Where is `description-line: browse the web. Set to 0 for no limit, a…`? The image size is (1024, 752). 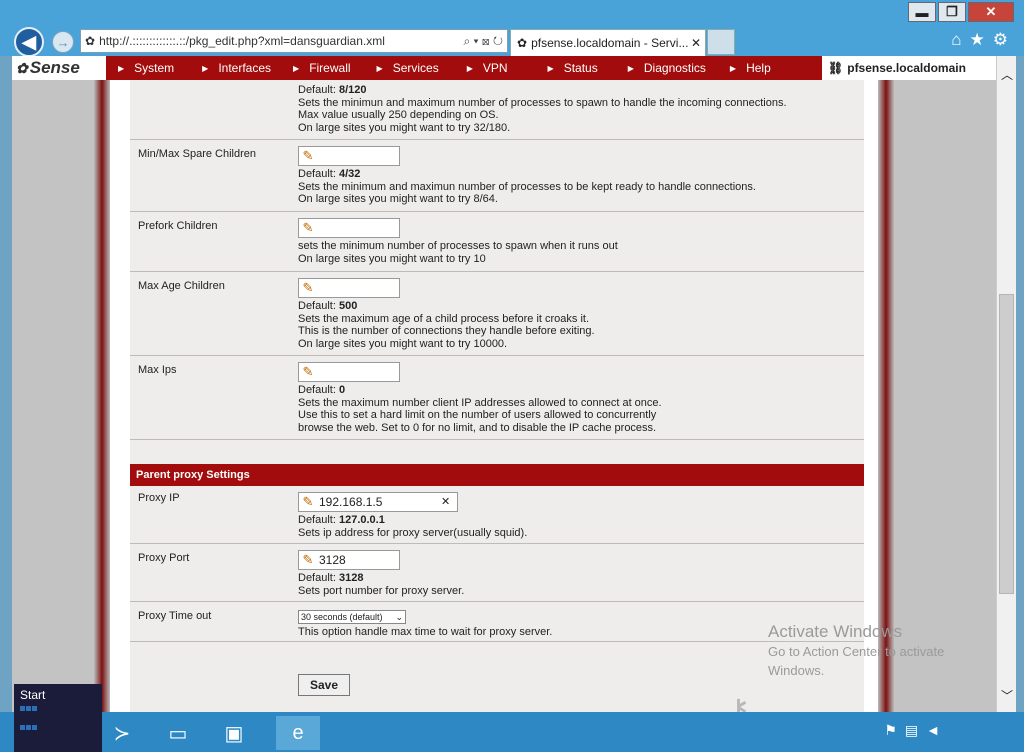
description-line: browse the web. Set to 0 for no limit, a… is located at coordinates (477, 427).